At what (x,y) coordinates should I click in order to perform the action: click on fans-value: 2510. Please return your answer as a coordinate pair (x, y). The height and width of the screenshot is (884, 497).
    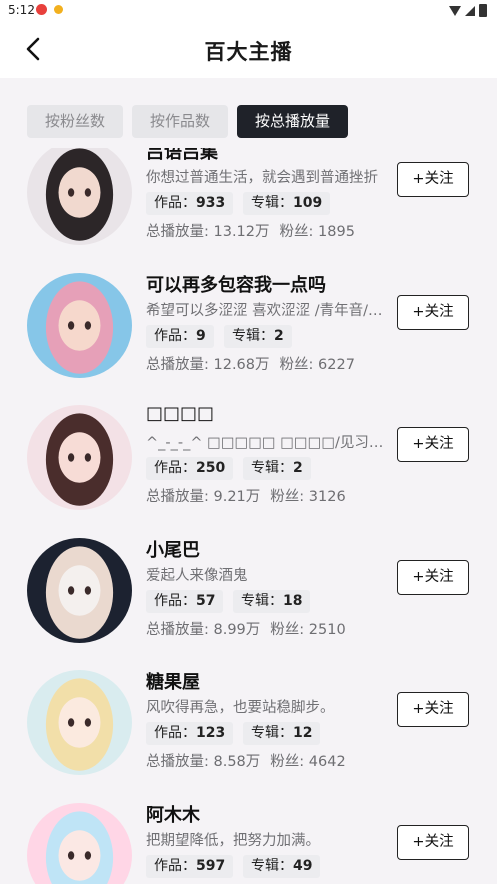
    Looking at the image, I should click on (327, 630).